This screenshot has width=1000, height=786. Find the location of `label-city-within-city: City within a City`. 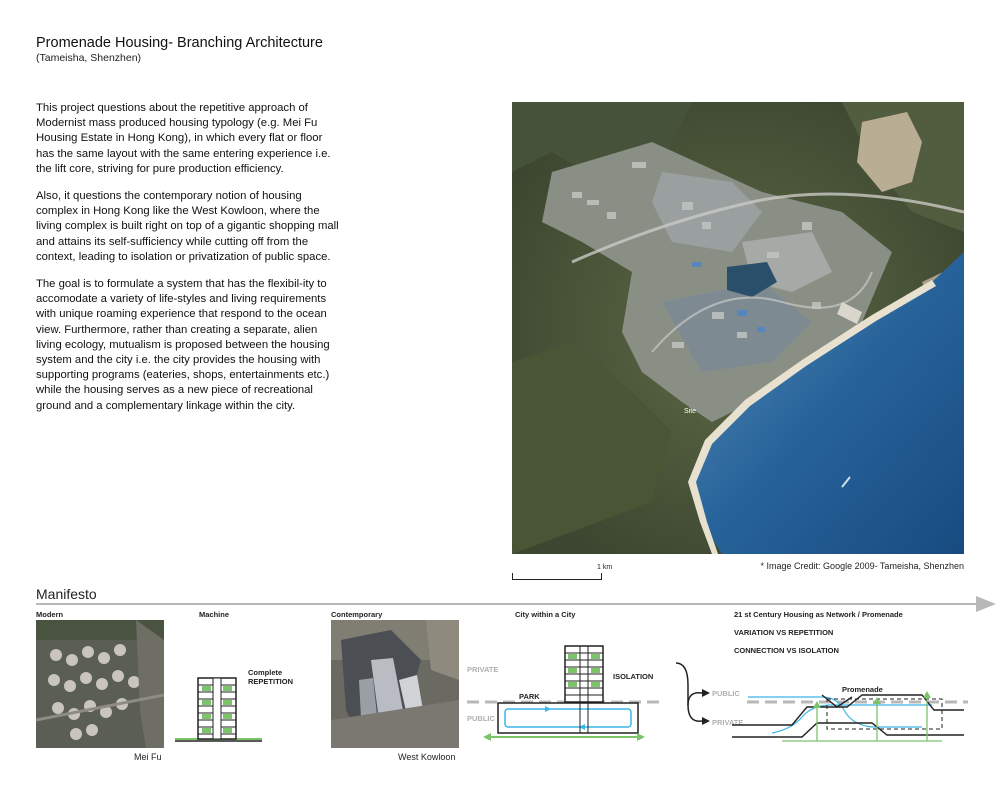

label-city-within-city: City within a City is located at coordinates (545, 614).